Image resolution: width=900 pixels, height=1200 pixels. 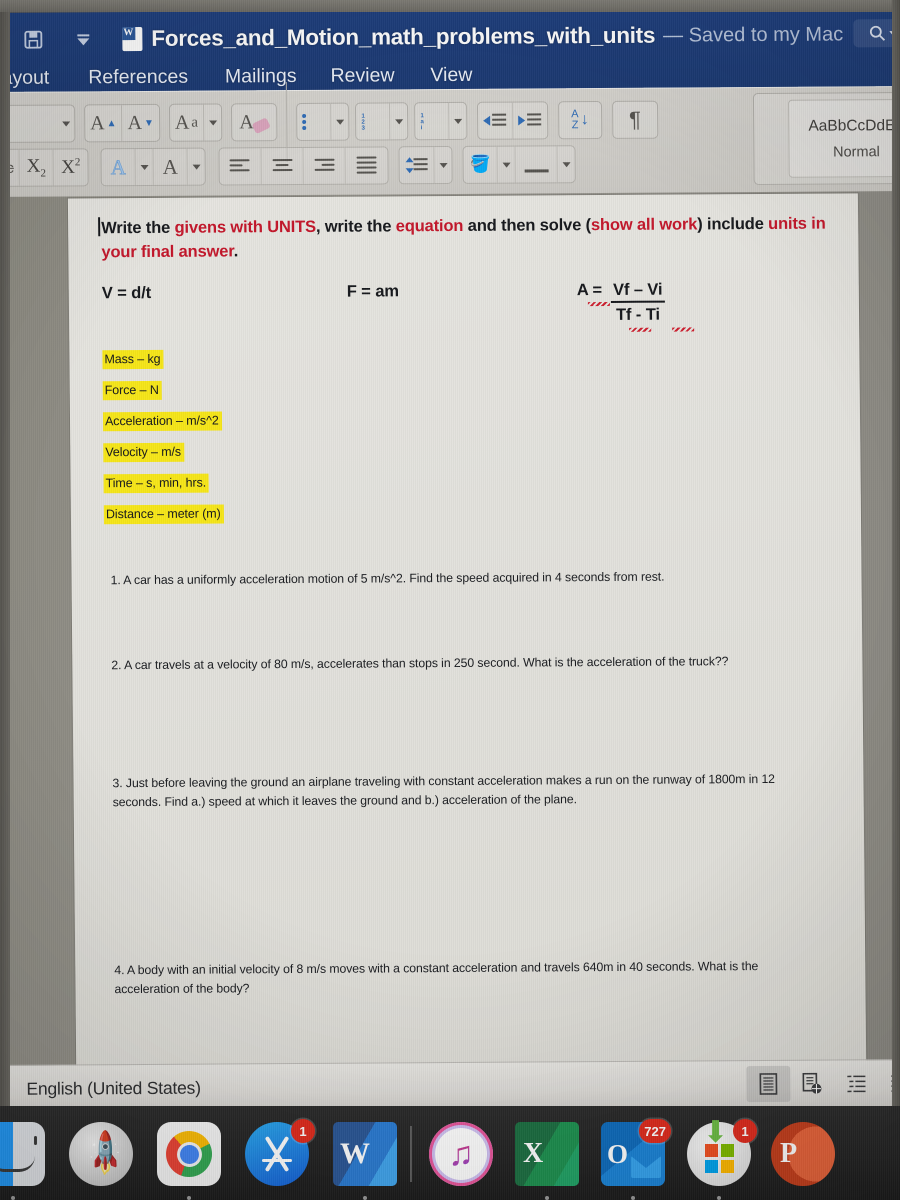 What do you see at coordinates (461, 1154) in the screenshot?
I see `dock-item-itunes: ♫` at bounding box center [461, 1154].